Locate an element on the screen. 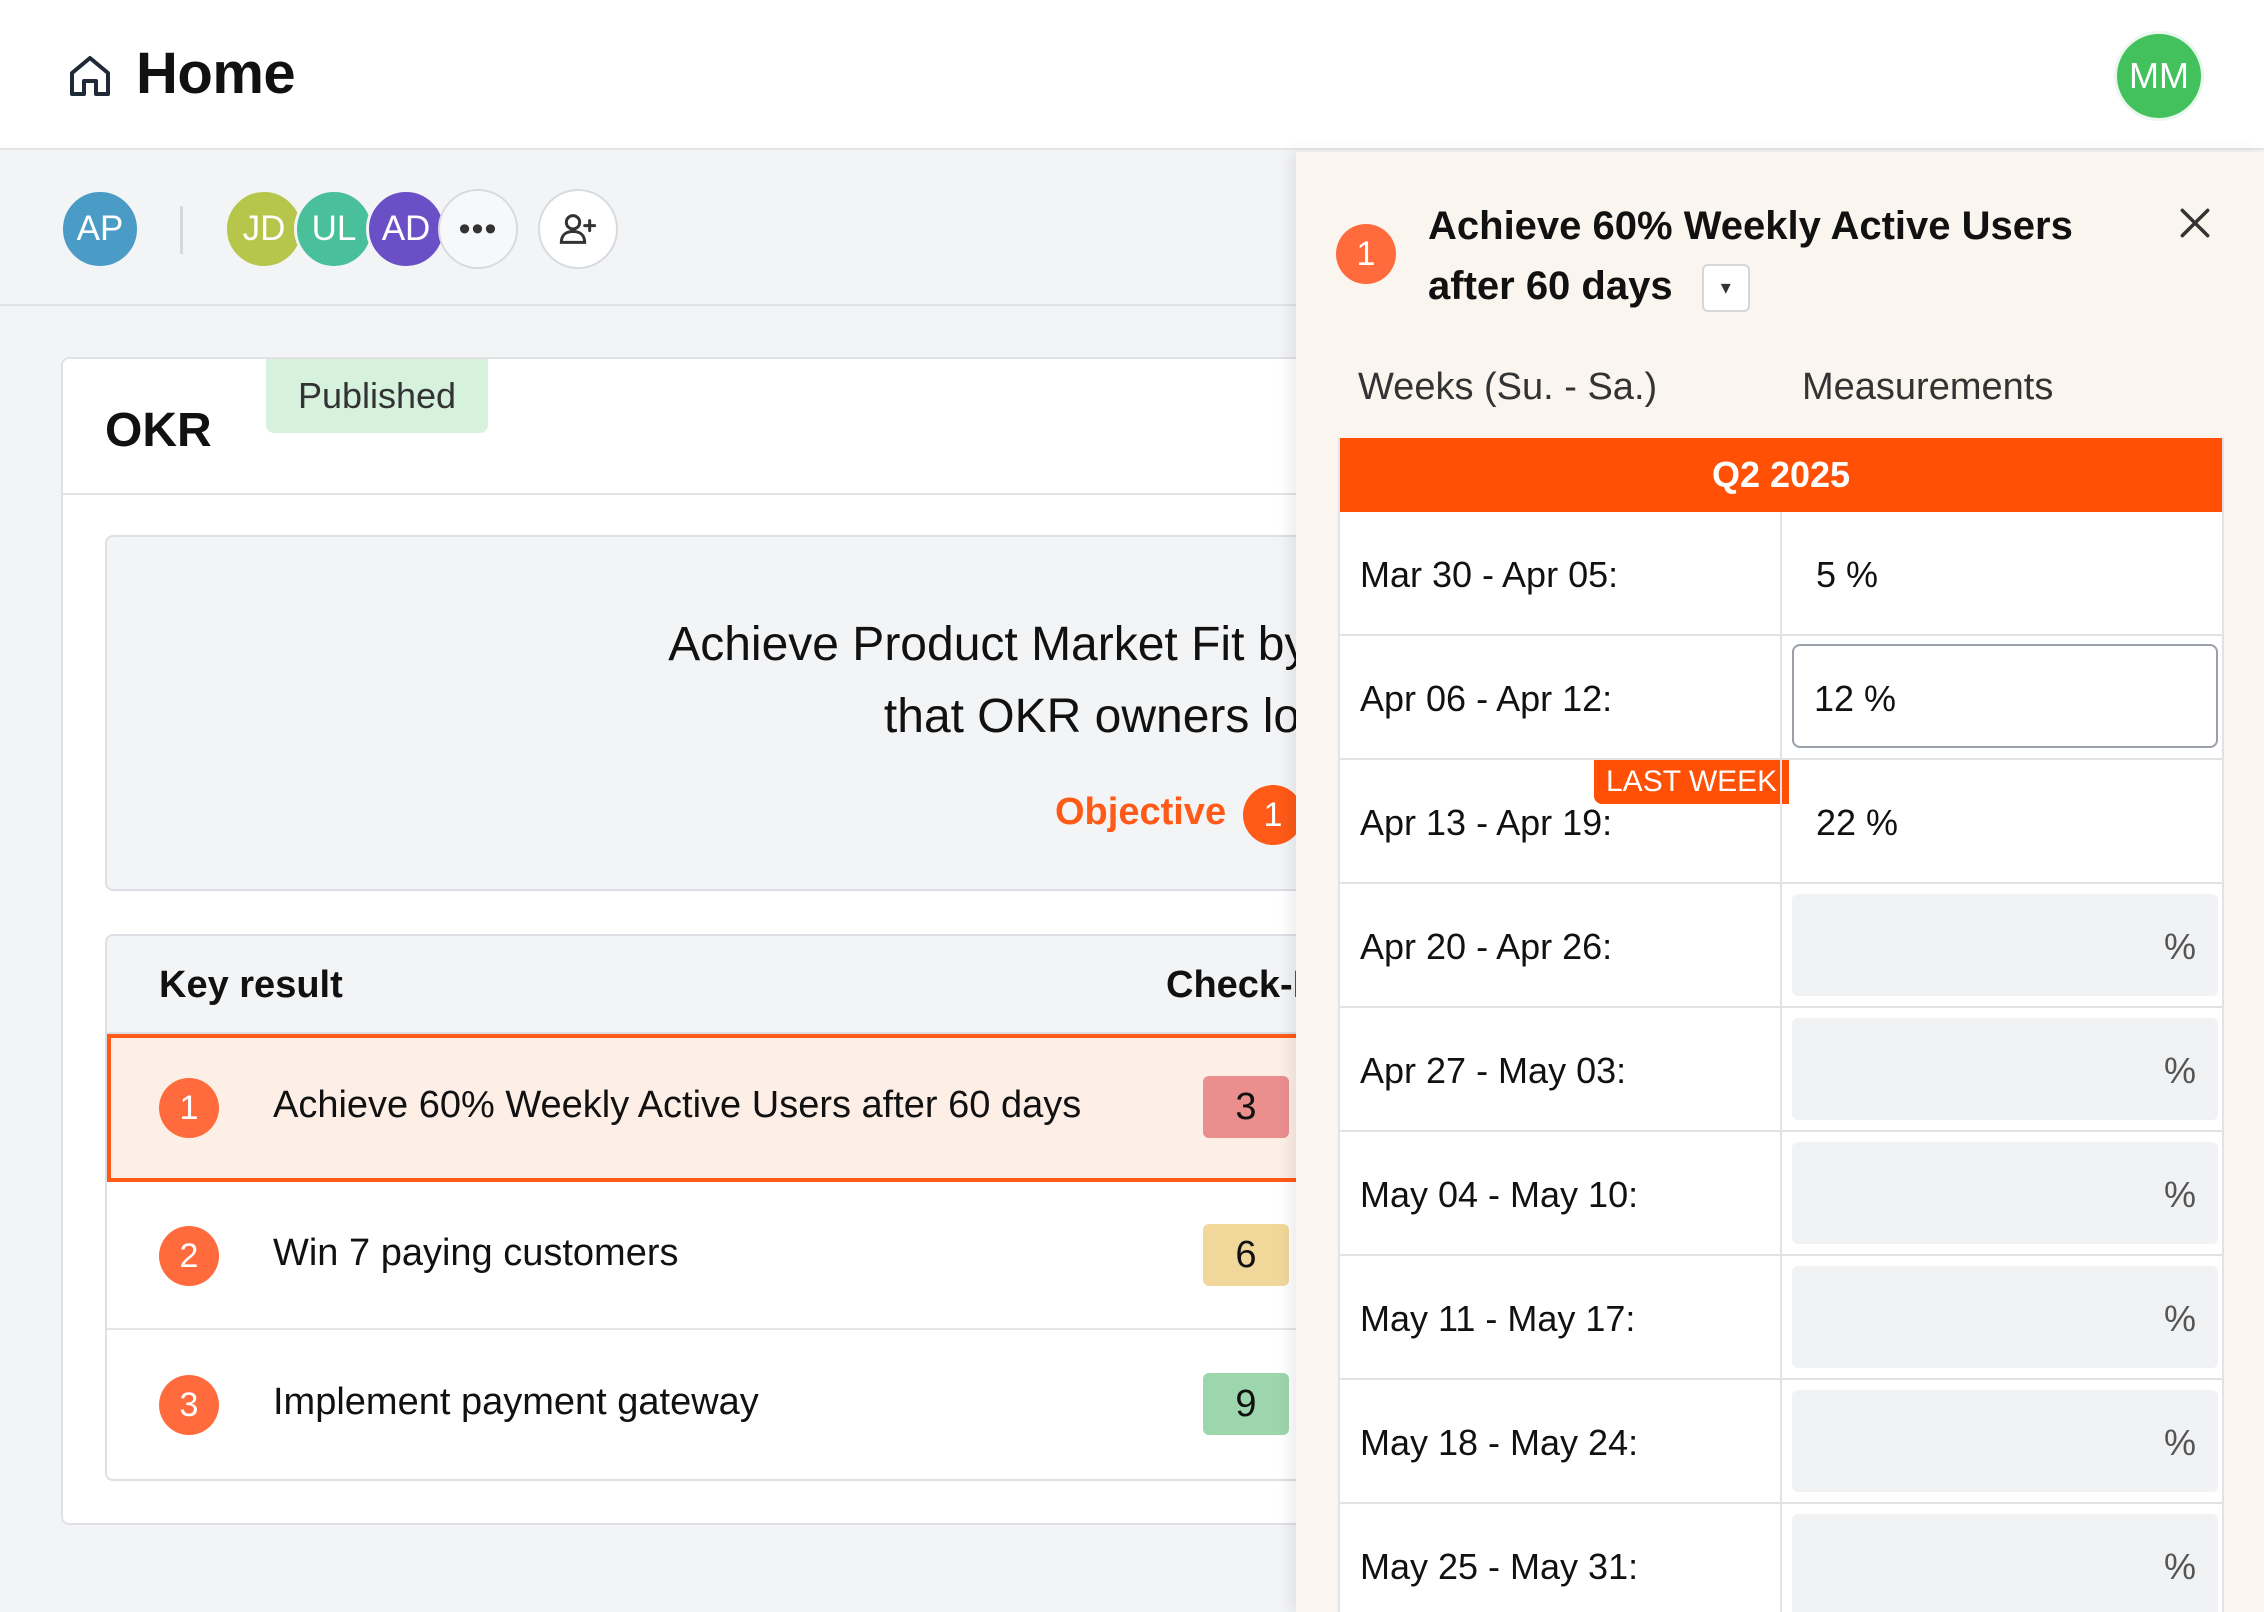 The height and width of the screenshot is (1612, 2264). check-in-score: 9 is located at coordinates (1246, 1404).